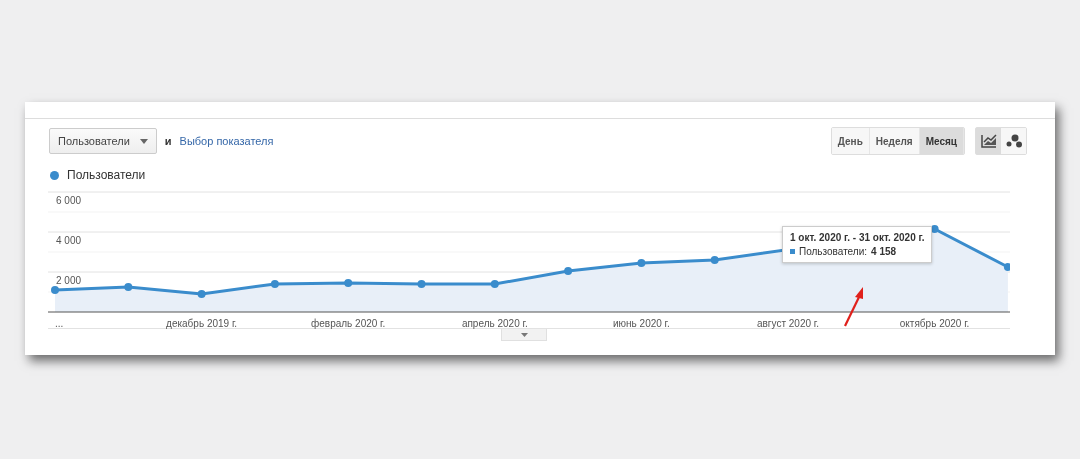 This screenshot has width=1080, height=459. What do you see at coordinates (69, 200) in the screenshot?
I see `y-axis-label: 6 000` at bounding box center [69, 200].